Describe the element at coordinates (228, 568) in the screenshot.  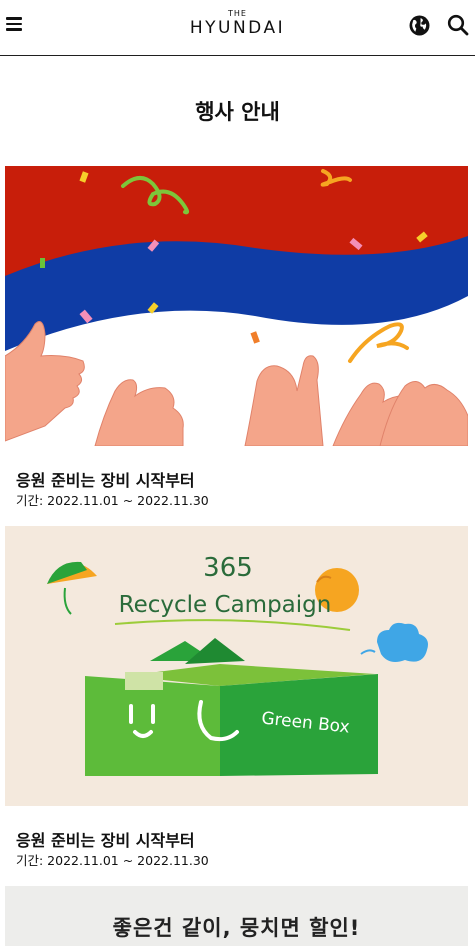
I see `campaign-number: 365` at that location.